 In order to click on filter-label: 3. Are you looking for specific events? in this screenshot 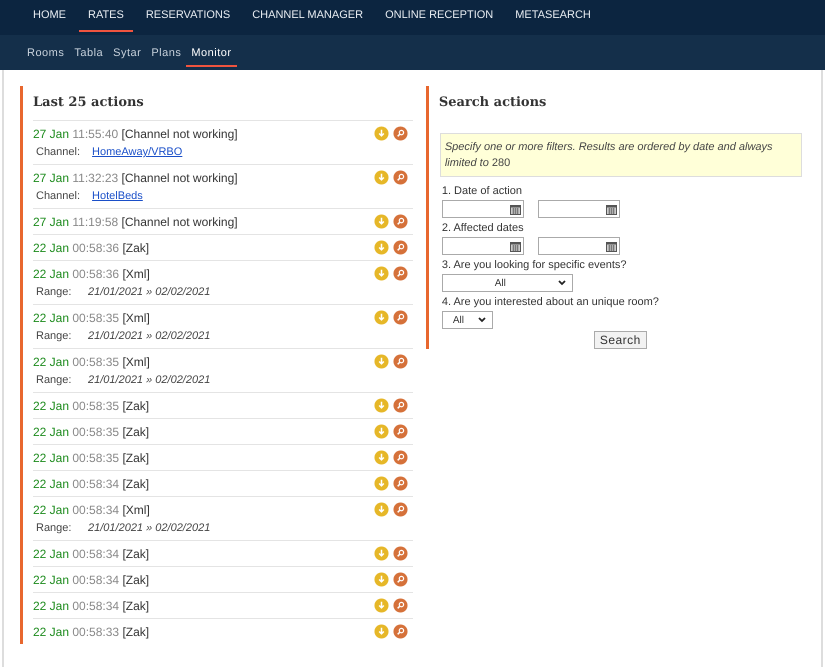, I will do `click(535, 265)`.